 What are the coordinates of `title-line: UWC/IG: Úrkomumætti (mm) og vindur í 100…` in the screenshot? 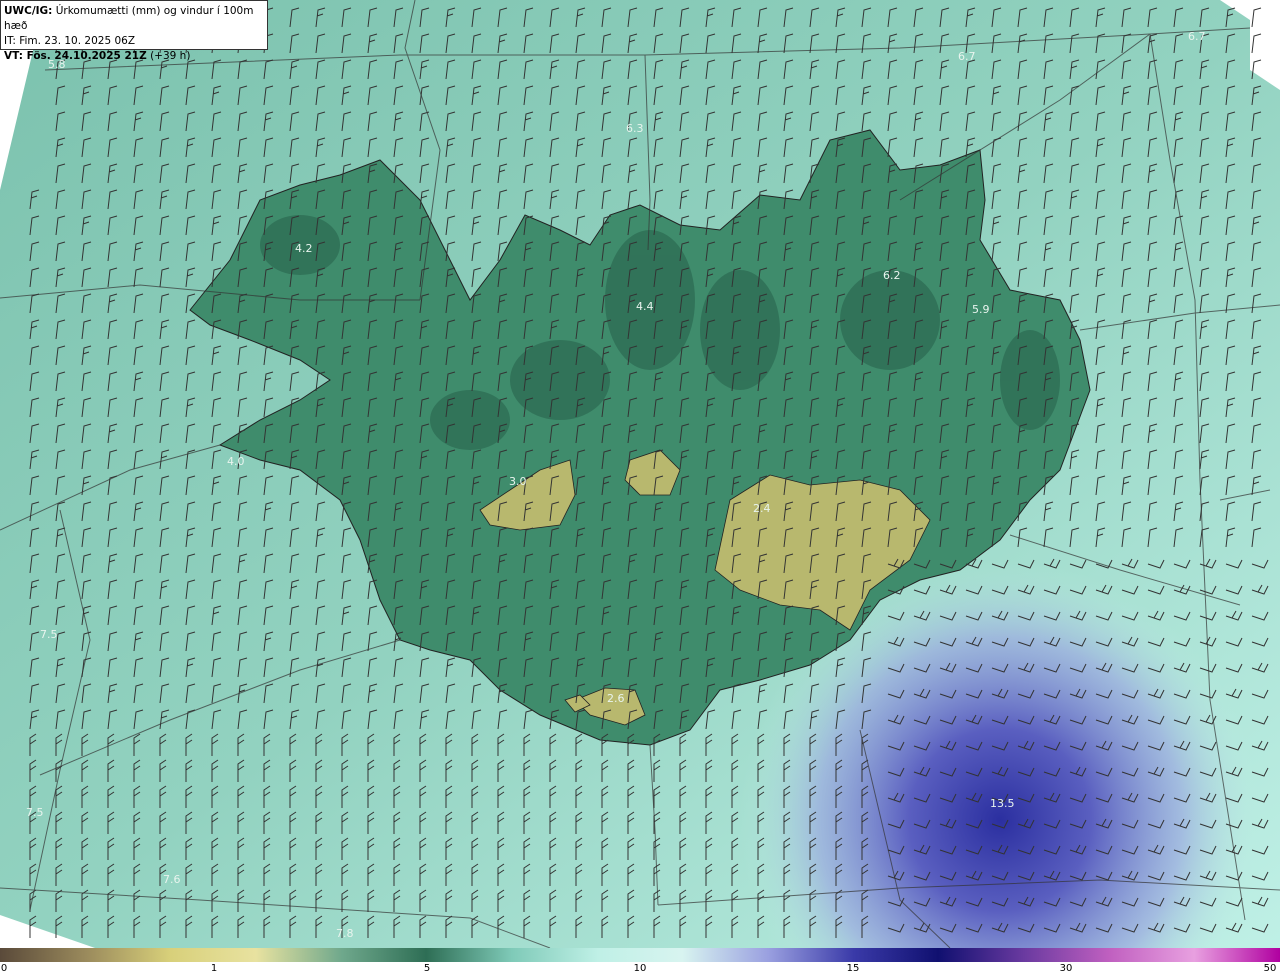 It's located at (134, 19).